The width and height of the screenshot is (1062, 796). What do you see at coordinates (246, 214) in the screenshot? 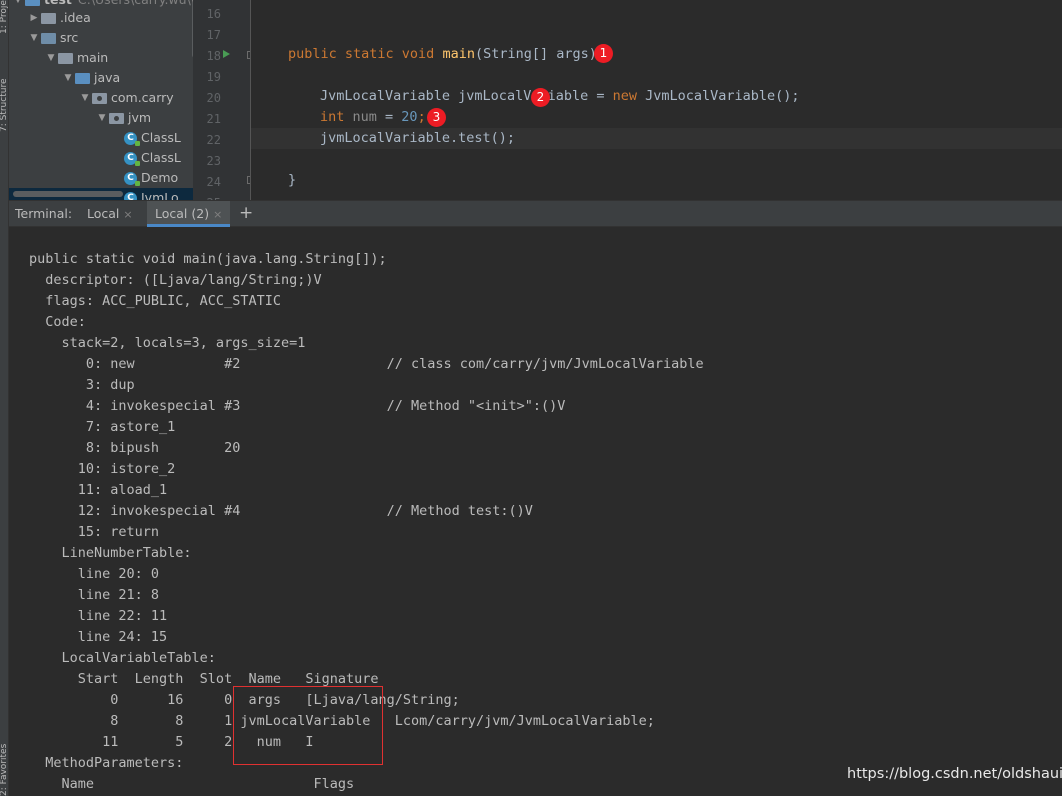
I see `add-terminal-button: +` at bounding box center [246, 214].